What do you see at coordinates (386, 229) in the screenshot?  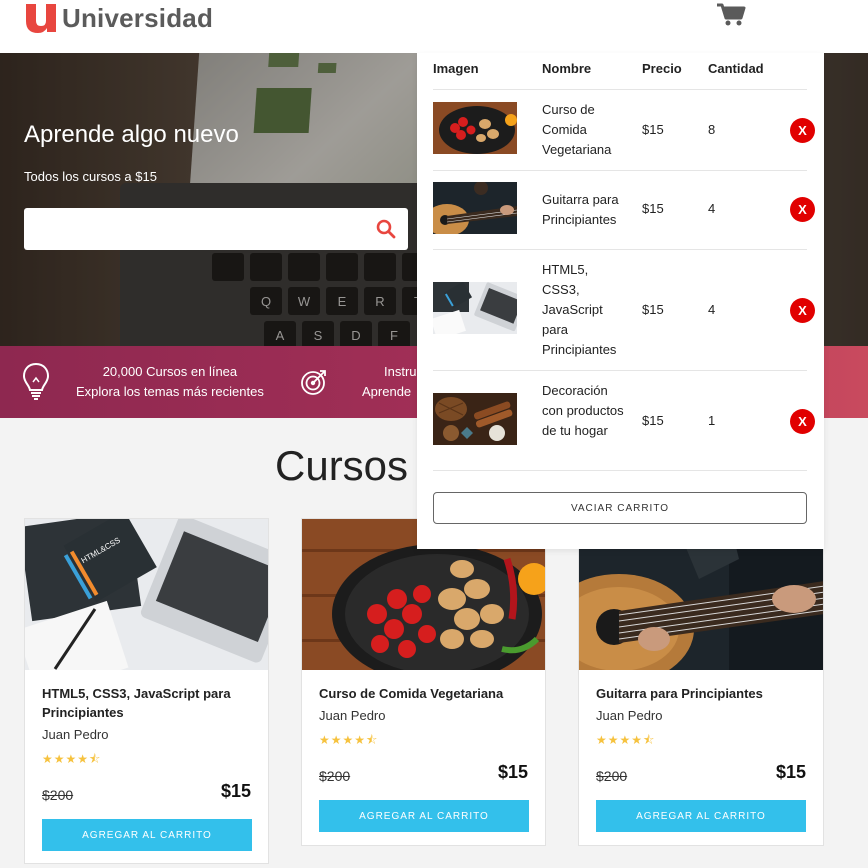 I see `search-icon` at bounding box center [386, 229].